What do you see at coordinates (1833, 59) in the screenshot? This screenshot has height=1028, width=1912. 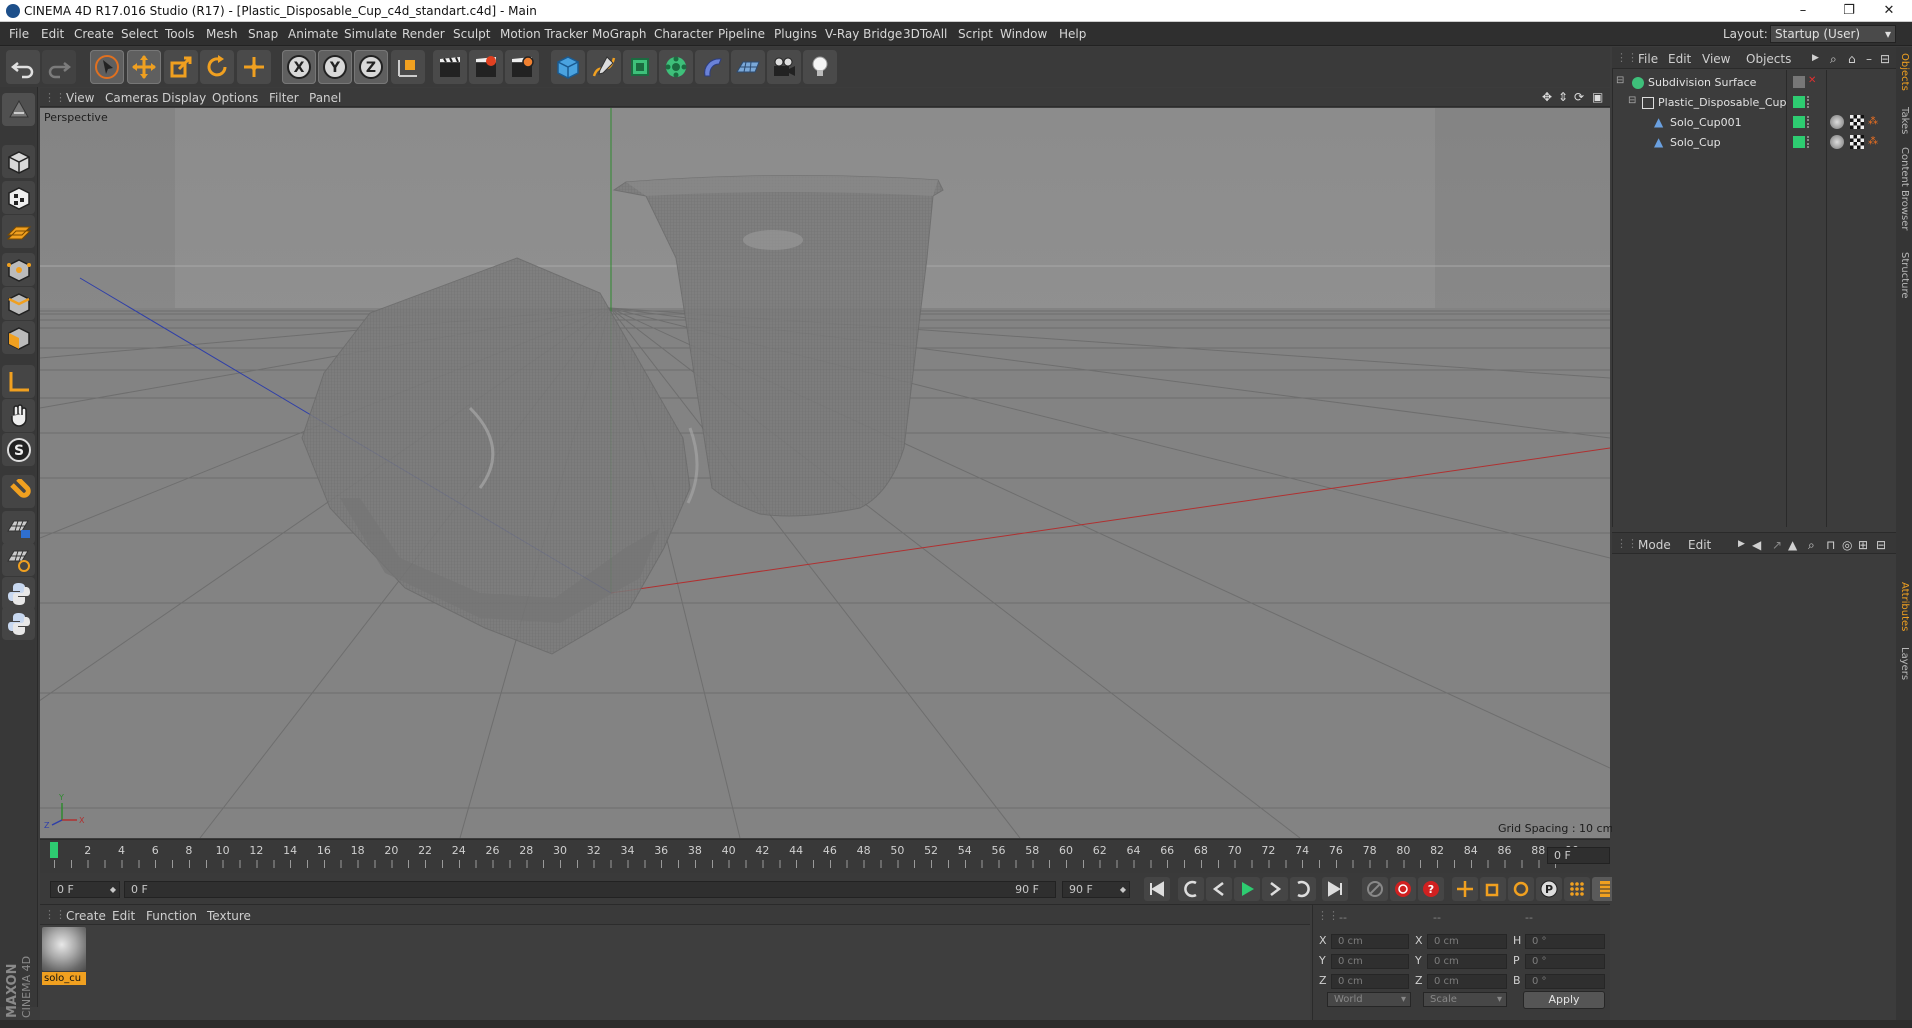 I see `search-icon: ⌕` at bounding box center [1833, 59].